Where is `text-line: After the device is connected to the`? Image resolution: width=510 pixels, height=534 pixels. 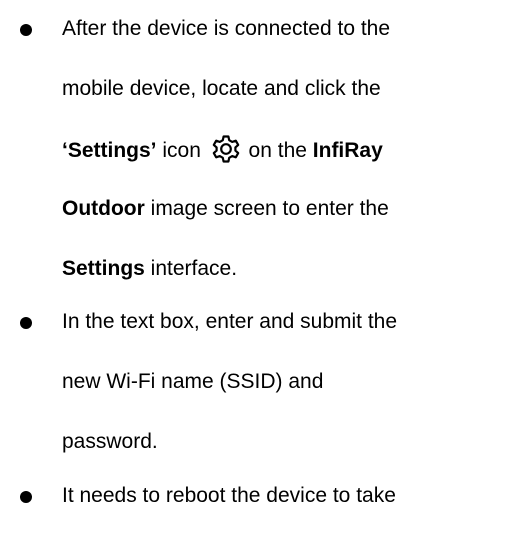 text-line: After the device is connected to the is located at coordinates (226, 29).